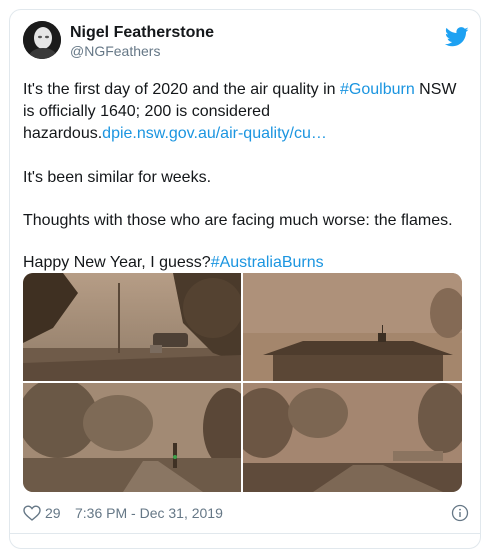 Image resolution: width=491 pixels, height=549 pixels. What do you see at coordinates (247, 41) in the screenshot?
I see `tweet-header: Nigel Featherstone @NGFeathers` at bounding box center [247, 41].